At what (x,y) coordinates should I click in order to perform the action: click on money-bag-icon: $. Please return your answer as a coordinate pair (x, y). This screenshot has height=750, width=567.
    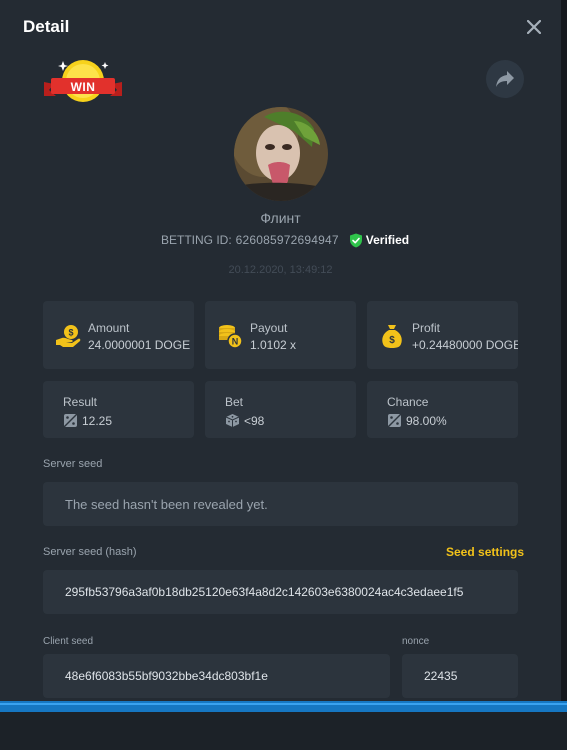
    Looking at the image, I should click on (392, 336).